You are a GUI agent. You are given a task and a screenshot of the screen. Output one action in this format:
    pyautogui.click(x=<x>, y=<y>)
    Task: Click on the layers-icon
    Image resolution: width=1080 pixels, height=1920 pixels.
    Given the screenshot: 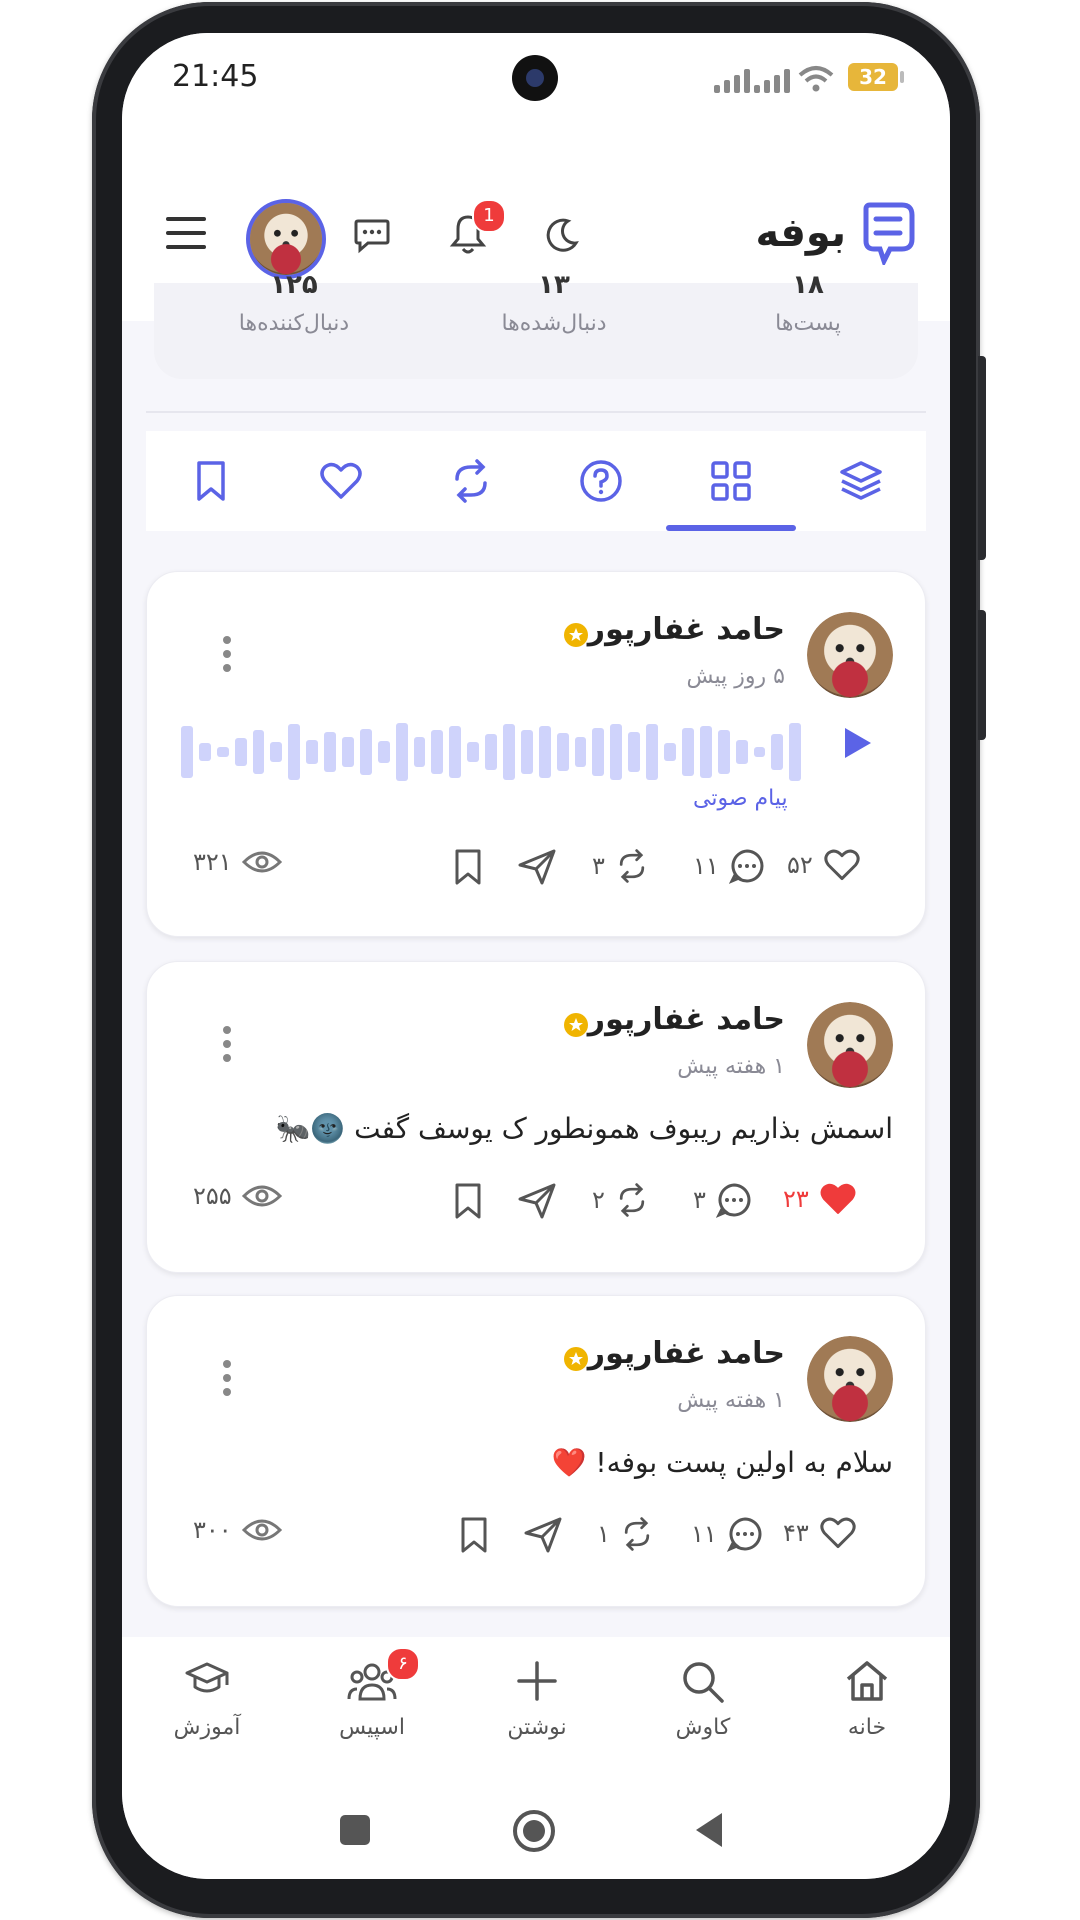 What is the action you would take?
    pyautogui.click(x=861, y=480)
    